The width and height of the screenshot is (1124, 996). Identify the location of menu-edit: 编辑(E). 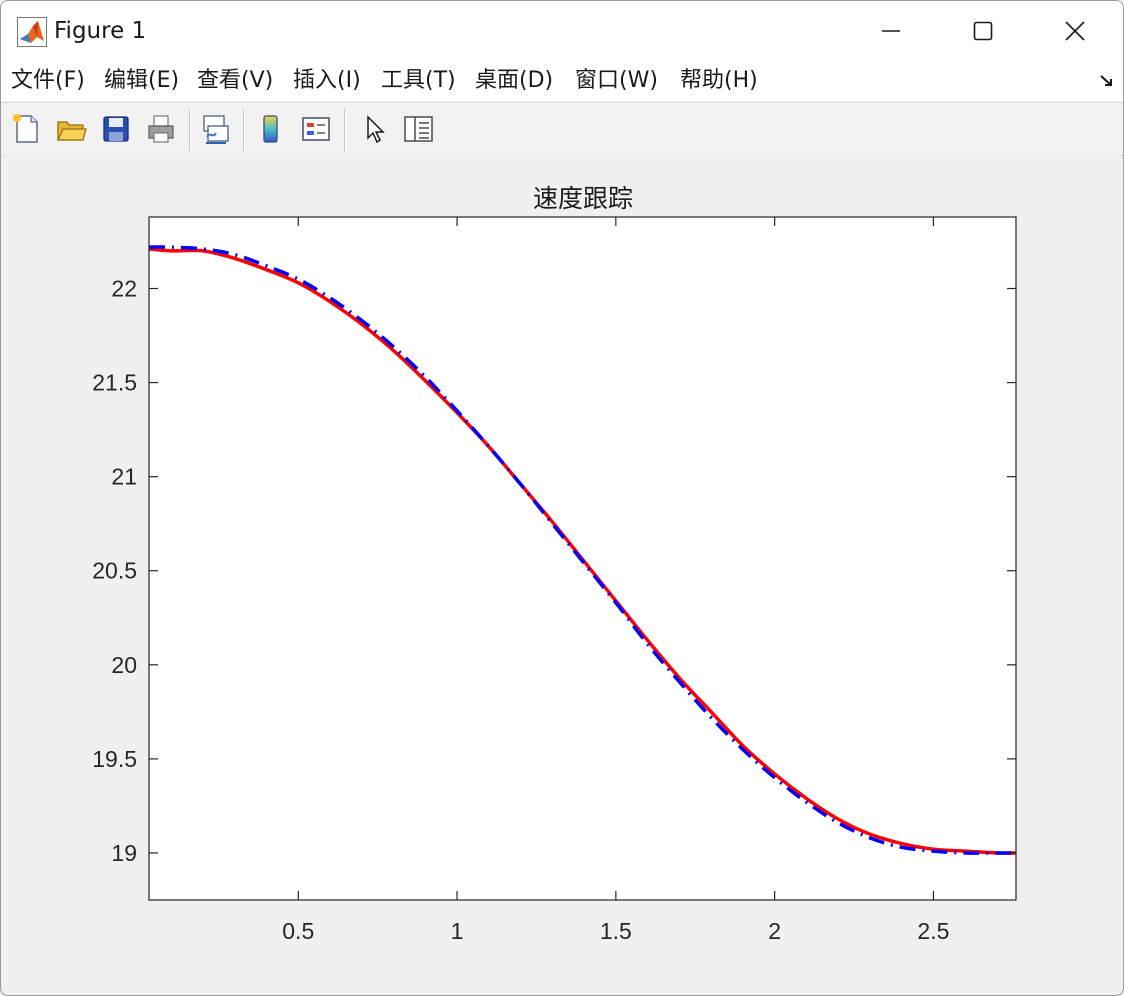
(141, 81).